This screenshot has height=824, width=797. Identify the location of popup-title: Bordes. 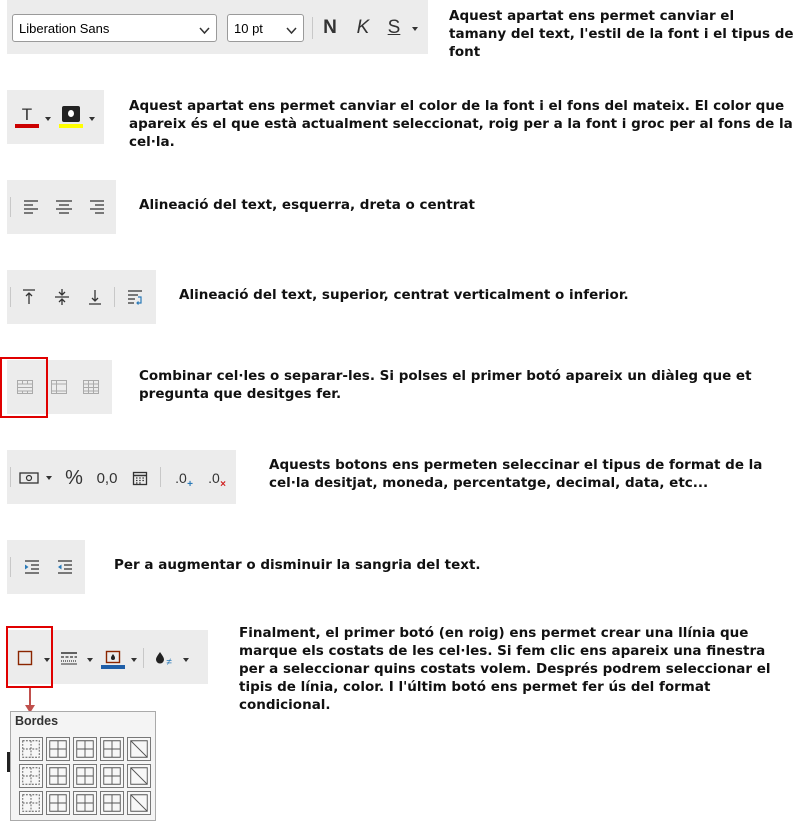
(37, 721).